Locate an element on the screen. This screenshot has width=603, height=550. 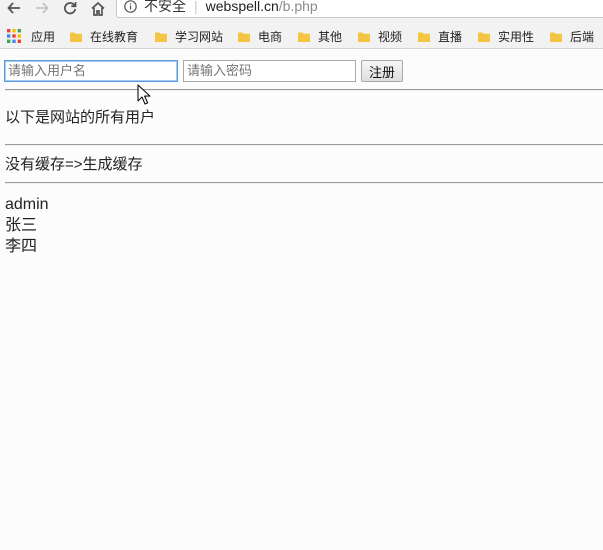
bookmark-ecommerce: 电商 is located at coordinates (260, 36).